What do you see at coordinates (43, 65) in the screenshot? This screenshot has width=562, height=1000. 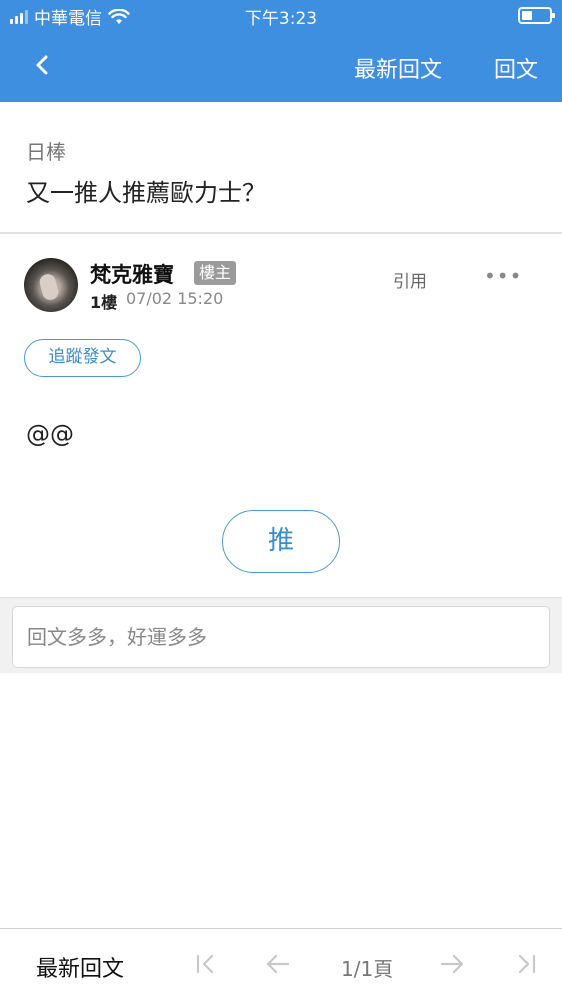 I see `back-chevron-icon` at bounding box center [43, 65].